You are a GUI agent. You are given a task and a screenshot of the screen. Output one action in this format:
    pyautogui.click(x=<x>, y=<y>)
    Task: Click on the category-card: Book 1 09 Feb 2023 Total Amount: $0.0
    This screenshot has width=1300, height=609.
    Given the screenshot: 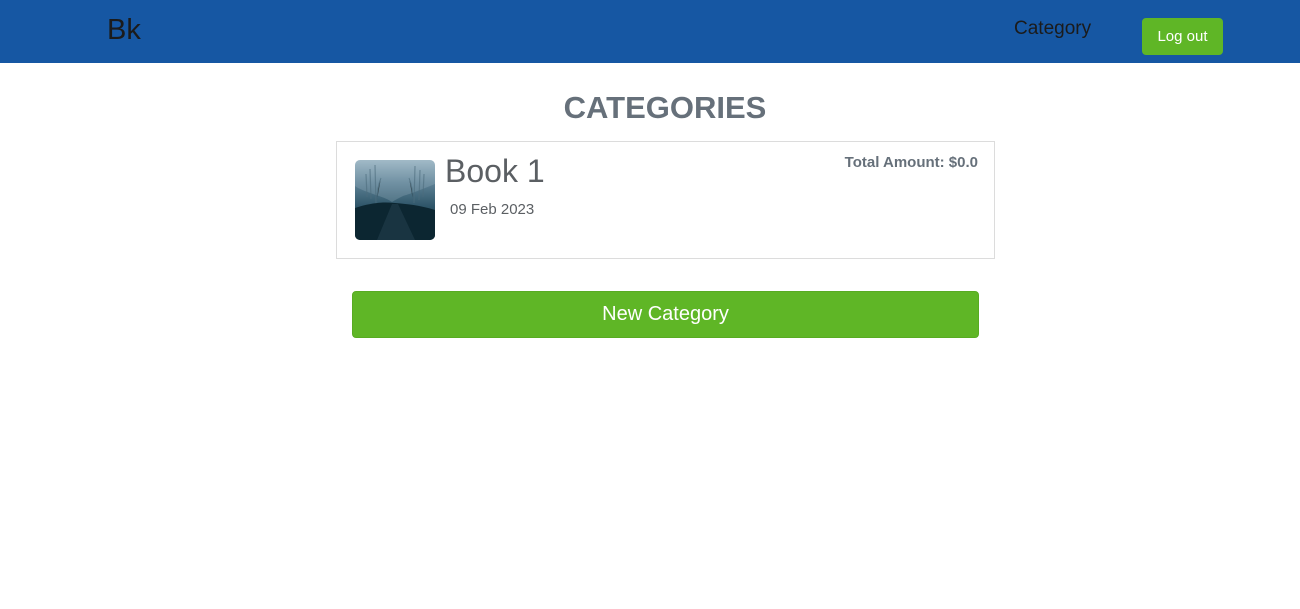 What is the action you would take?
    pyautogui.click(x=665, y=200)
    